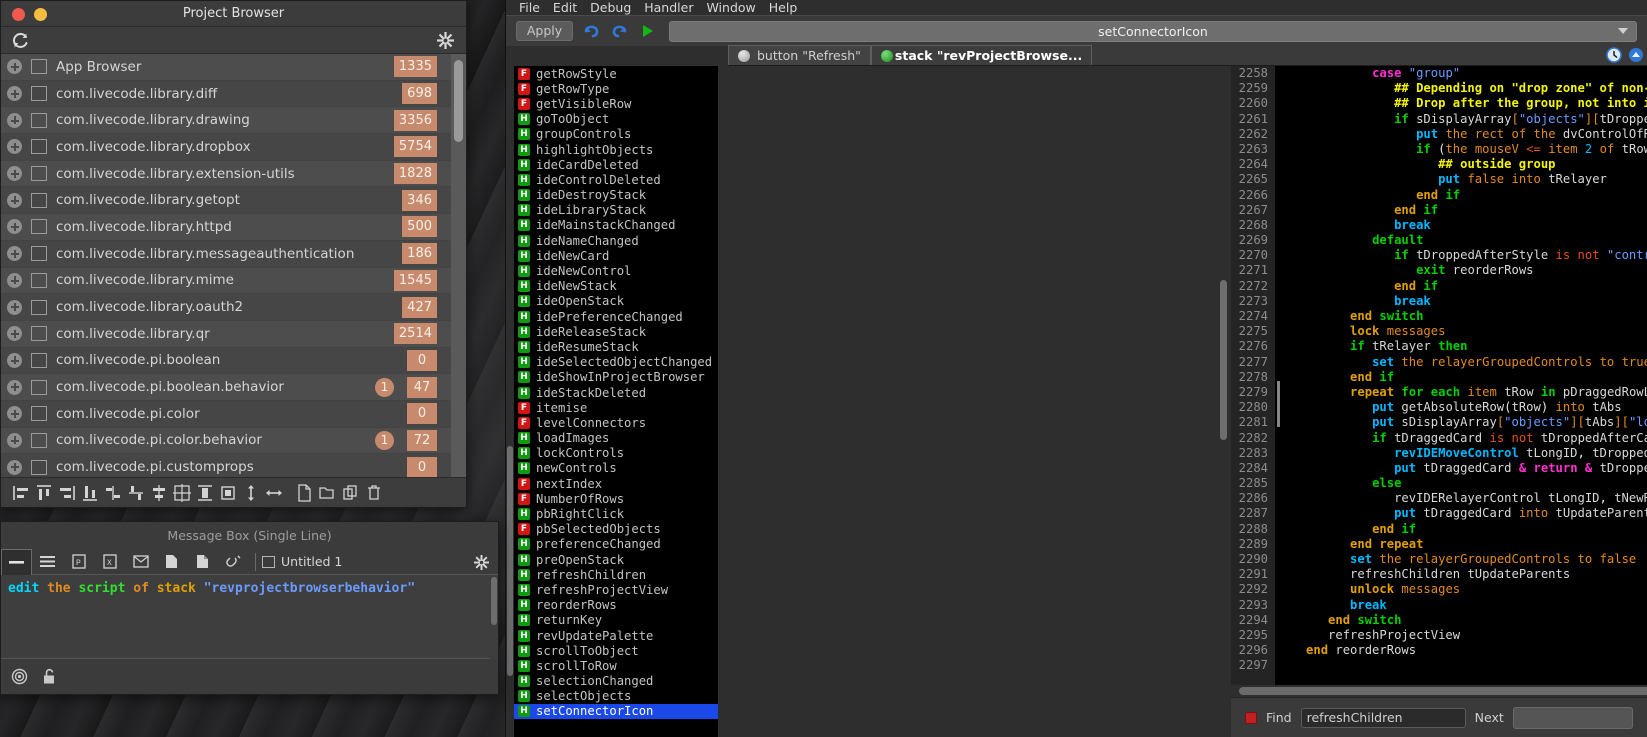 The width and height of the screenshot is (1647, 737). I want to click on print-icon: P, so click(78, 562).